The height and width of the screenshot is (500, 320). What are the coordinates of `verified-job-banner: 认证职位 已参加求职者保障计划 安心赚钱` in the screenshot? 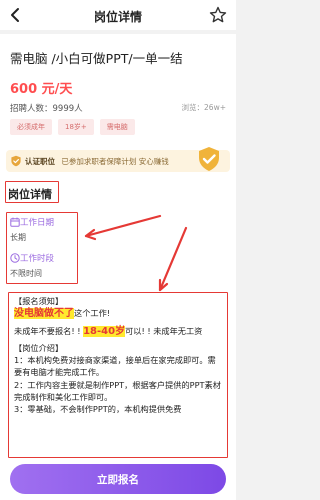 It's located at (118, 159).